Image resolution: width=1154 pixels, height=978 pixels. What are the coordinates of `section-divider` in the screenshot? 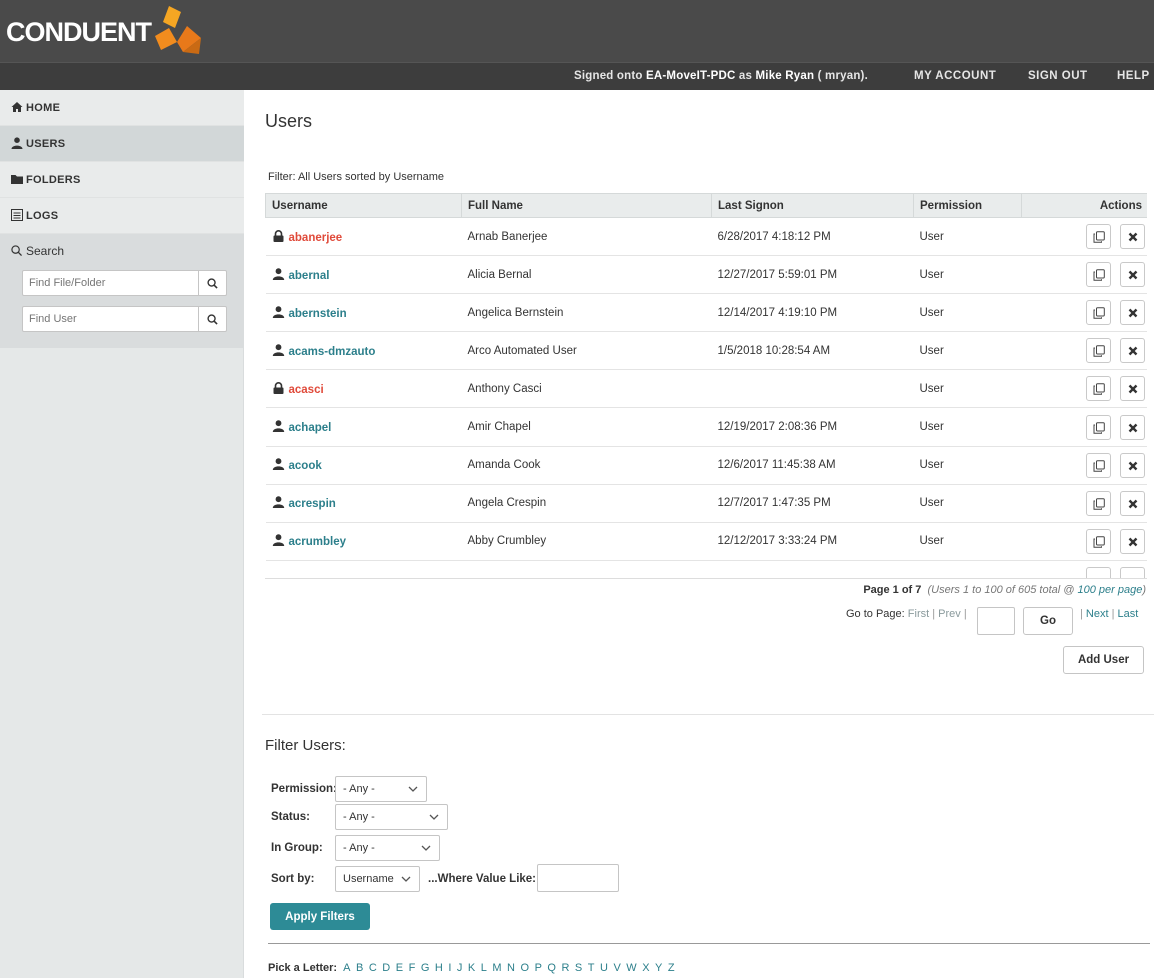 It's located at (708, 714).